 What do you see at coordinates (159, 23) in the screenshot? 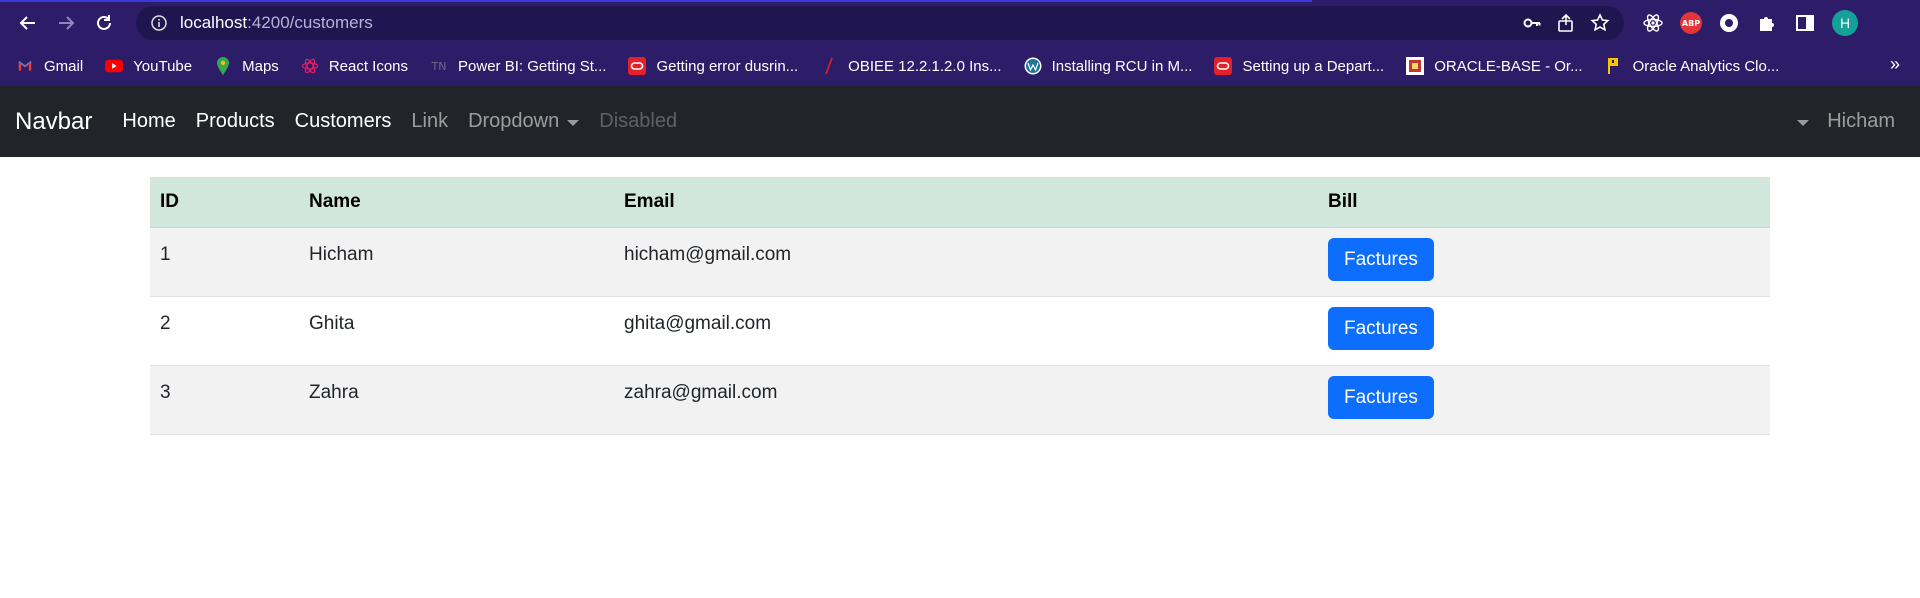
I see `info-icon` at bounding box center [159, 23].